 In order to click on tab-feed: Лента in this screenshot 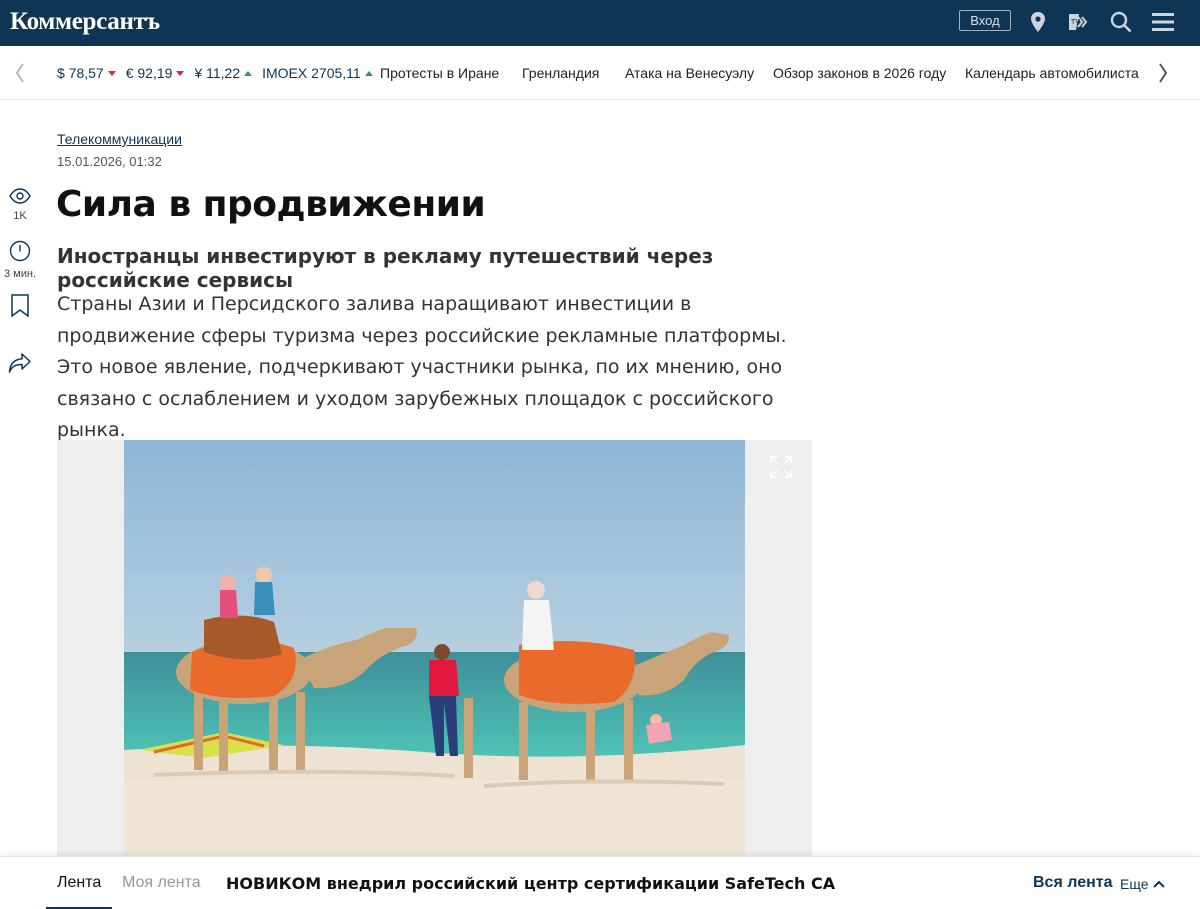, I will do `click(79, 883)`.